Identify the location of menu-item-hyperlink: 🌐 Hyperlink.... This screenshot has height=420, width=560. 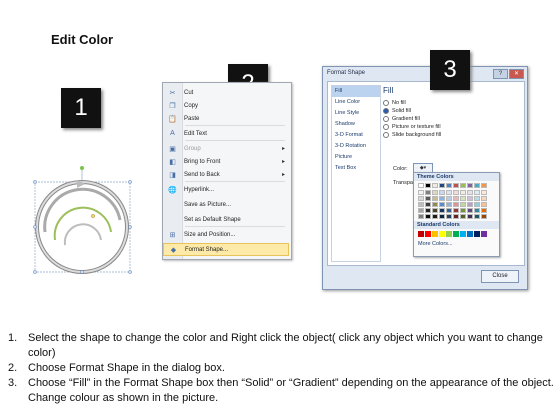
(226, 189).